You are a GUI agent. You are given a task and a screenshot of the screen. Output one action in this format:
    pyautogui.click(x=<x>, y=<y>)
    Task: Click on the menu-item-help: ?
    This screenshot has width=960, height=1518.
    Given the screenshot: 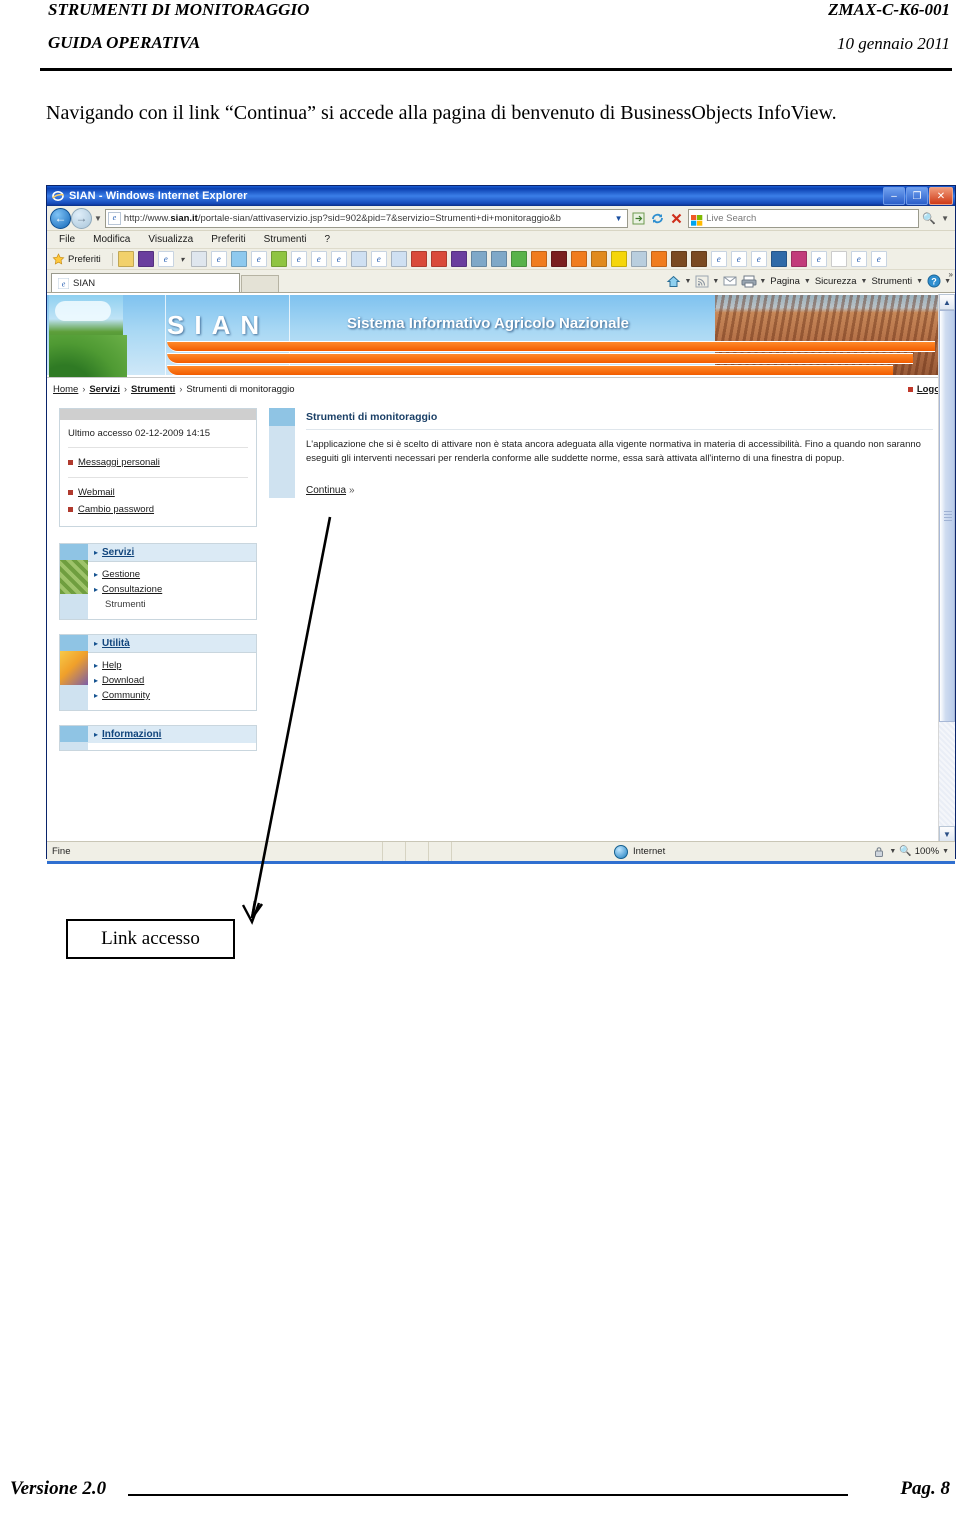 What is the action you would take?
    pyautogui.click(x=327, y=239)
    